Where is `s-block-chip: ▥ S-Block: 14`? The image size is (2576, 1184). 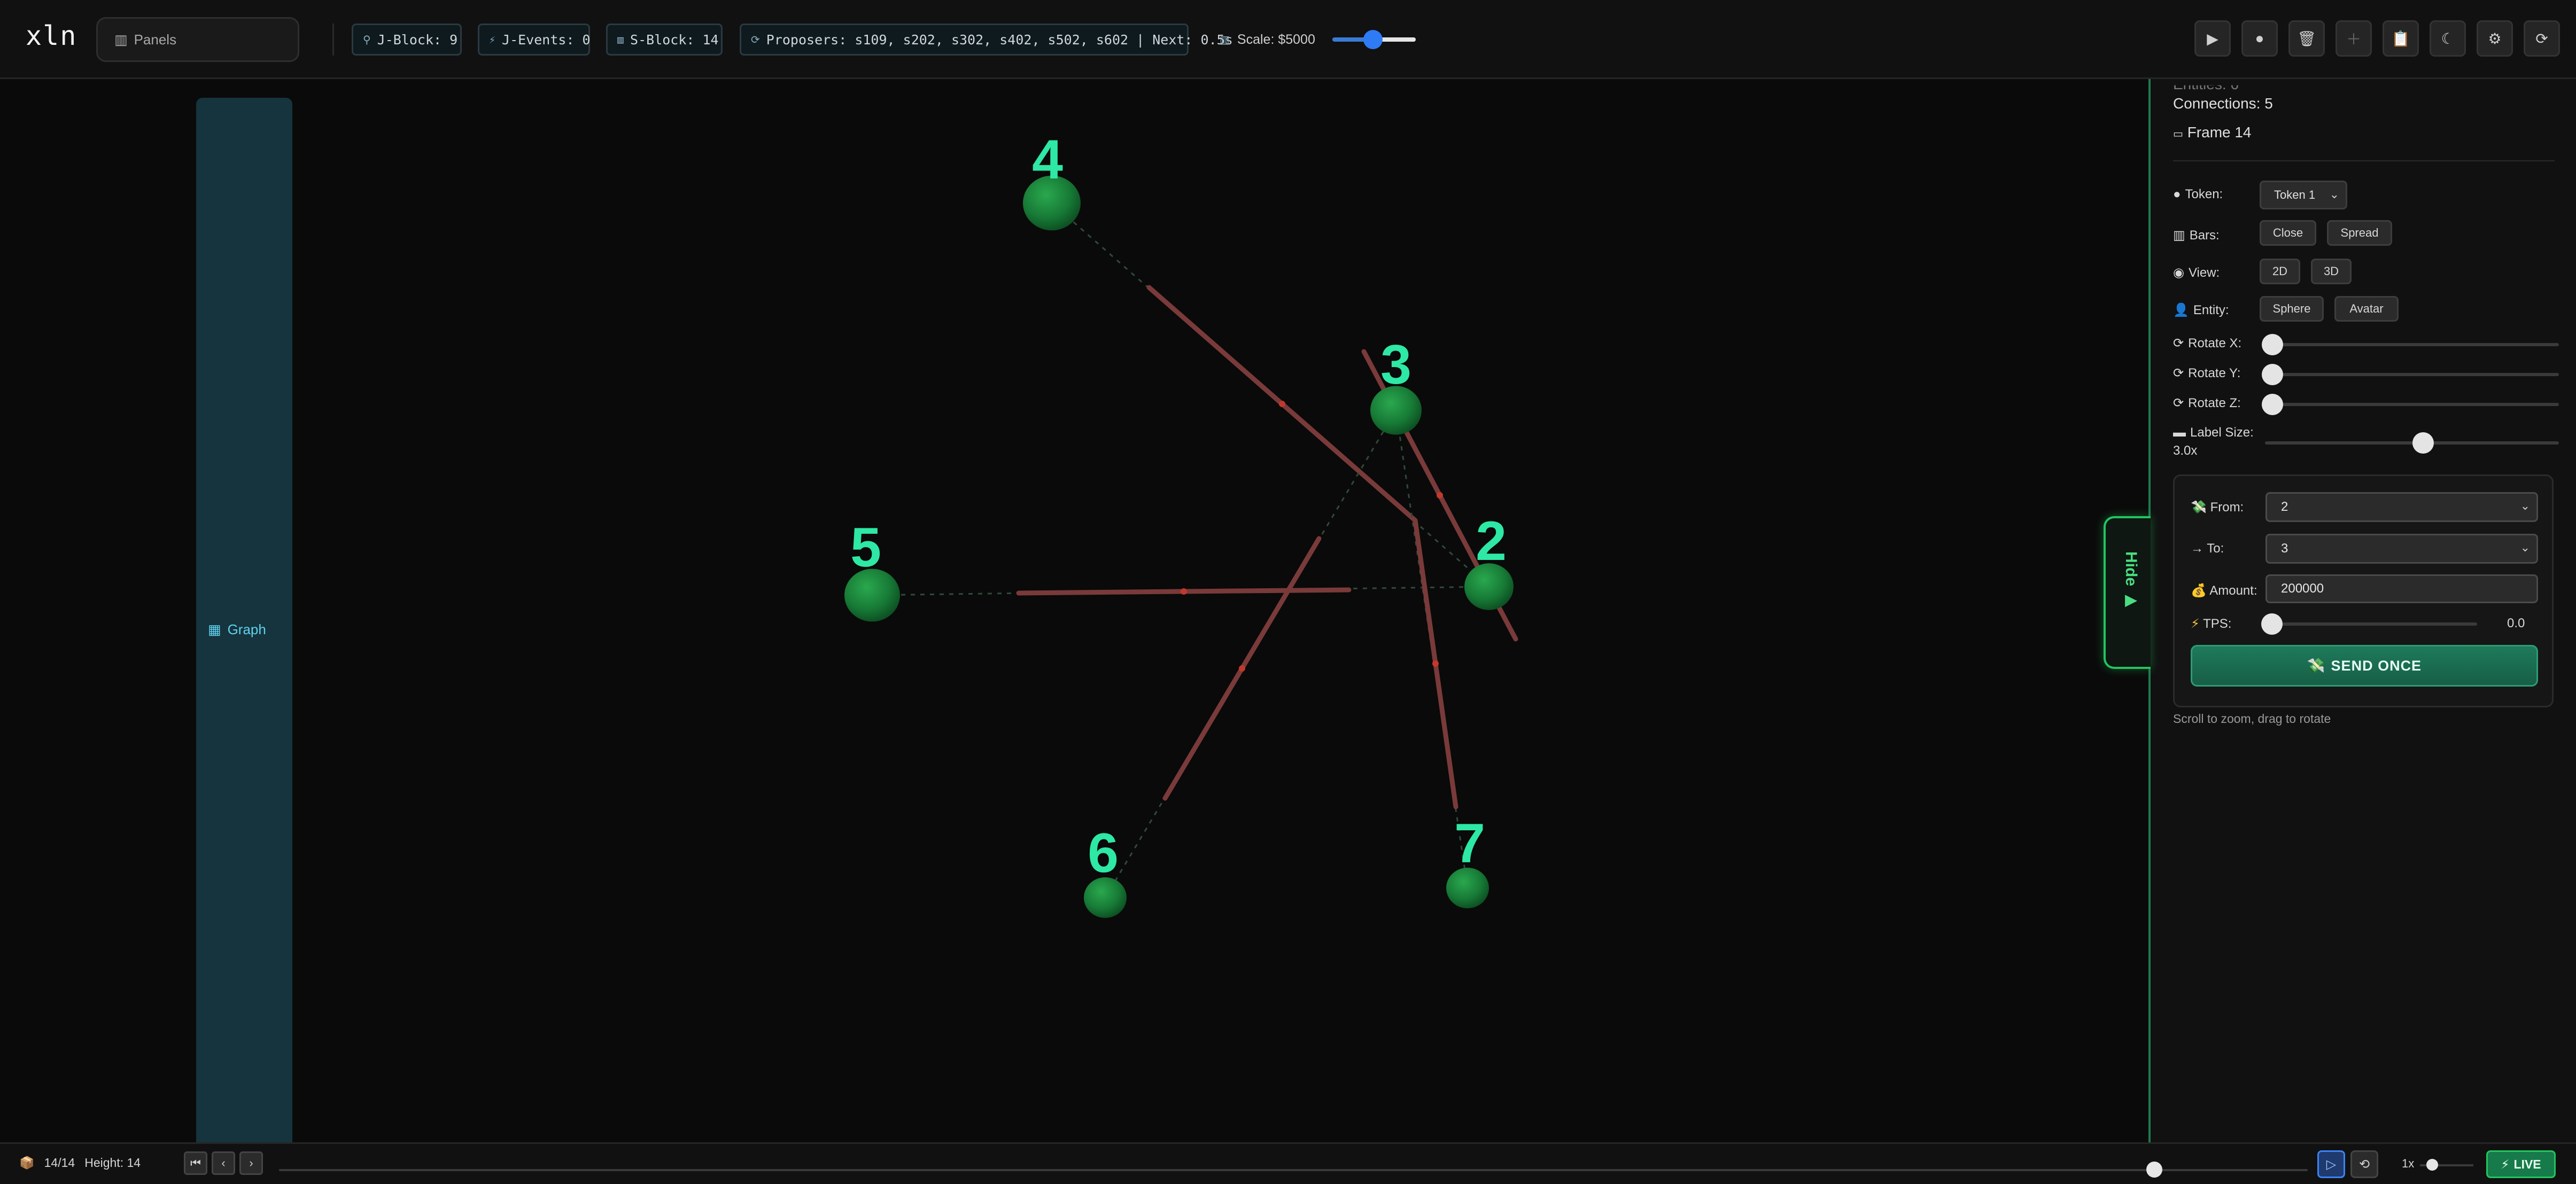
s-block-chip: ▥ S-Block: 14 is located at coordinates (664, 40).